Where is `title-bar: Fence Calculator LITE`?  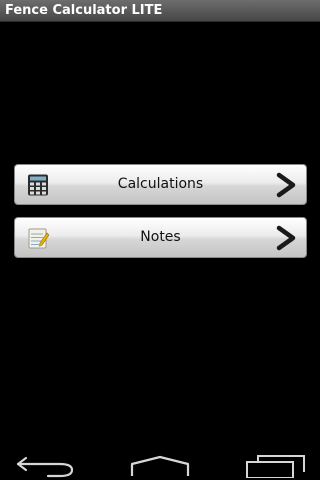
title-bar: Fence Calculator LITE is located at coordinates (160, 11).